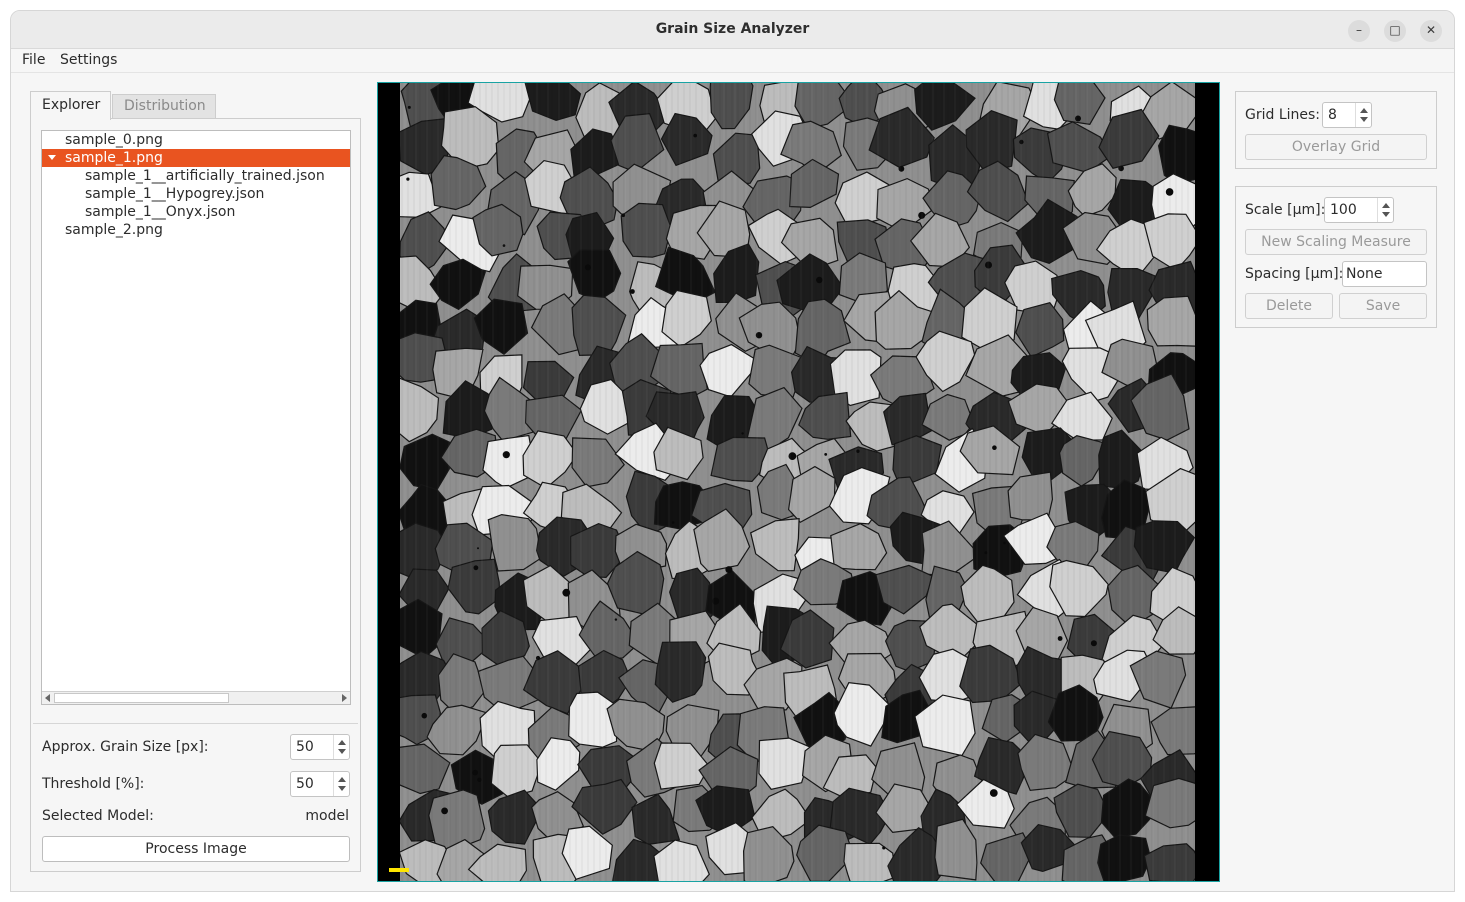 This screenshot has height=902, width=1465. What do you see at coordinates (164, 106) in the screenshot?
I see `tab-distribution: Distribution` at bounding box center [164, 106].